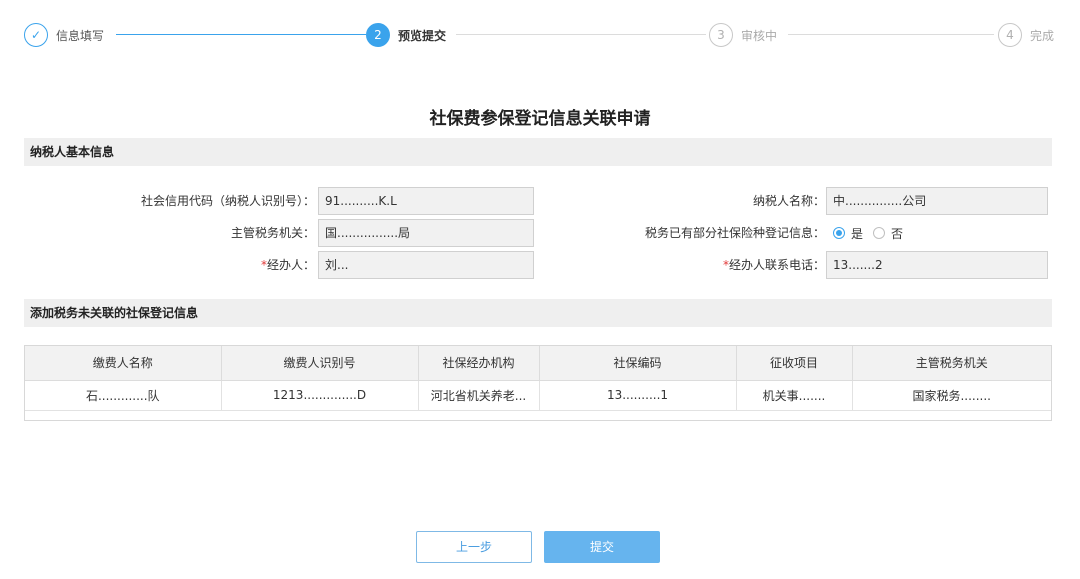 The width and height of the screenshot is (1080, 579). I want to click on table-cell: 石.............队, so click(123, 395).